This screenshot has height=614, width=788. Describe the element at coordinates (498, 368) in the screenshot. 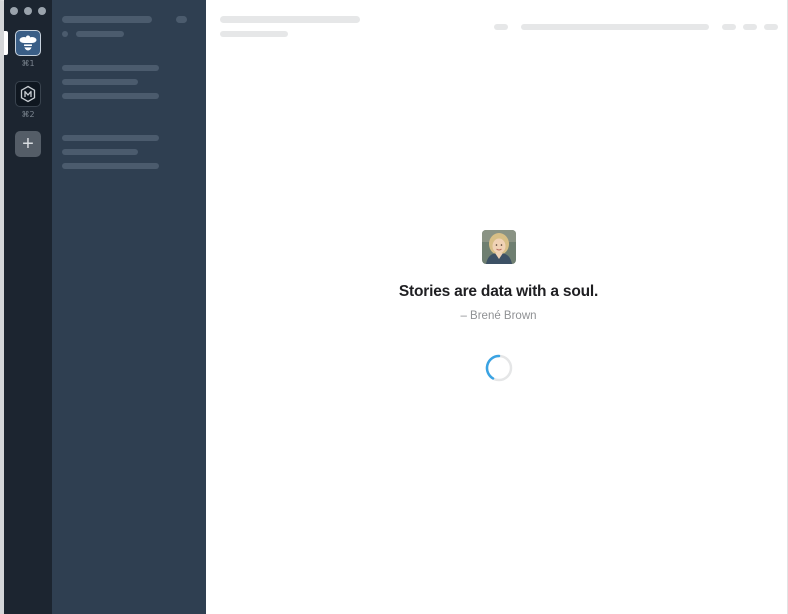

I see `loading-spinner-icon` at that location.